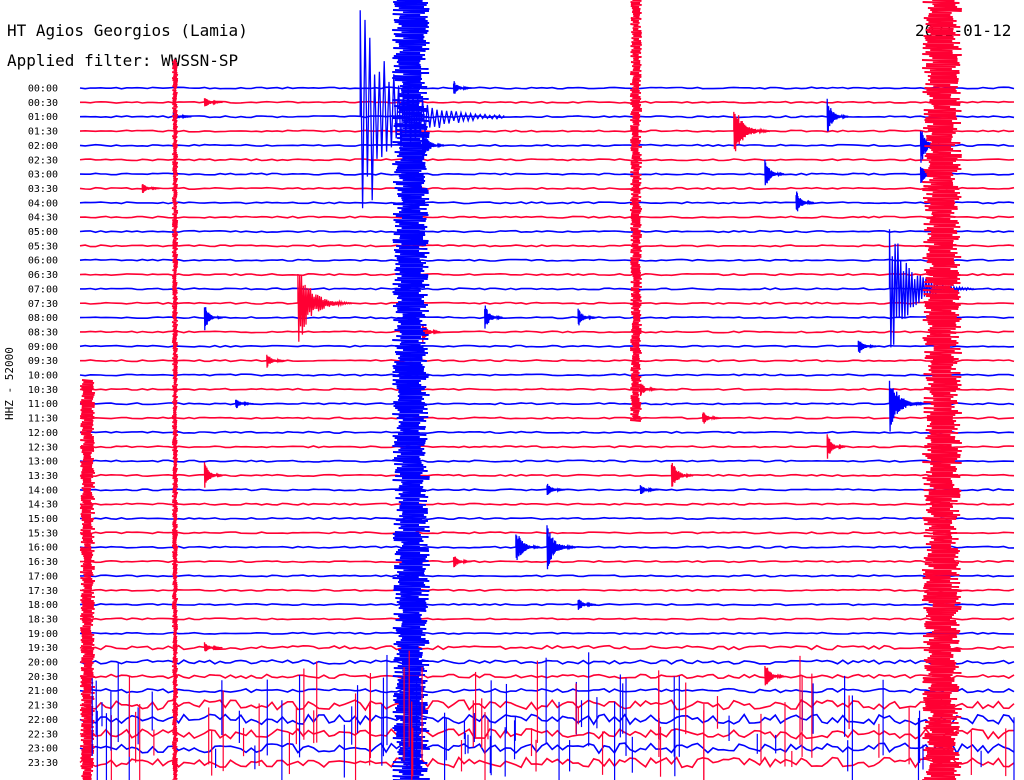  I want to click on time-tick-label: 23:30, so click(43, 763).